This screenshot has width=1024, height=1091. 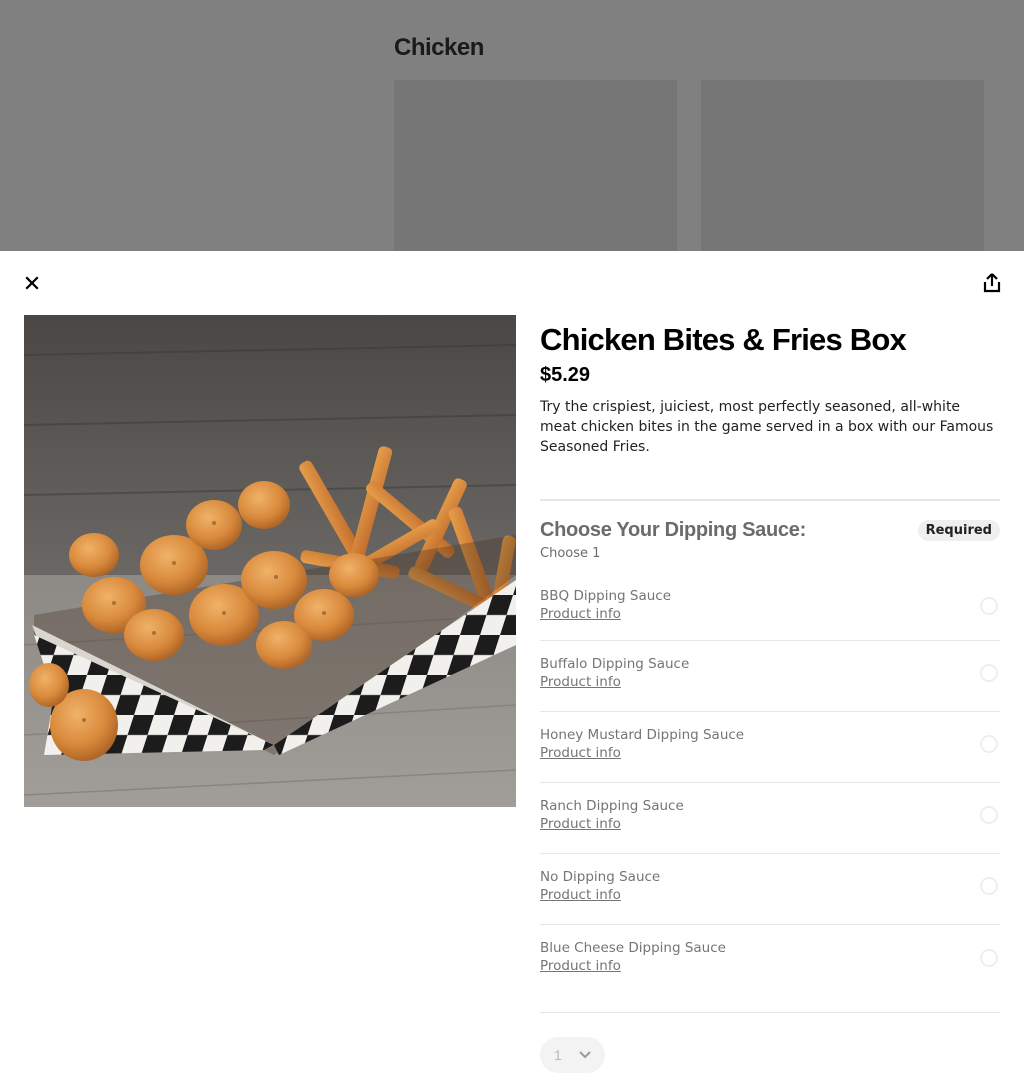 What do you see at coordinates (770, 748) in the screenshot?
I see `sauce-option-honey-mustard: Honey Mustard Dipping Sauce Product info` at bounding box center [770, 748].